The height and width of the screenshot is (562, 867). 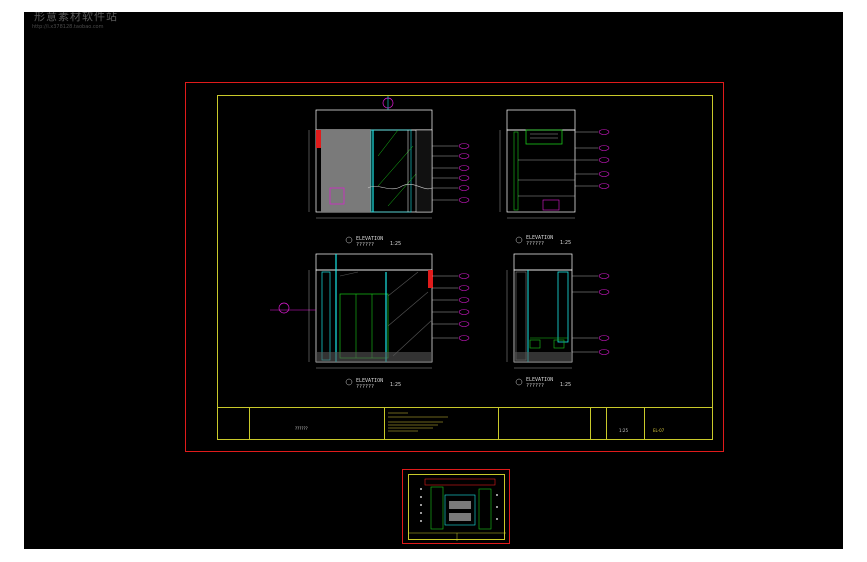 I want to click on thumbnail-frame, so click(x=457, y=507).